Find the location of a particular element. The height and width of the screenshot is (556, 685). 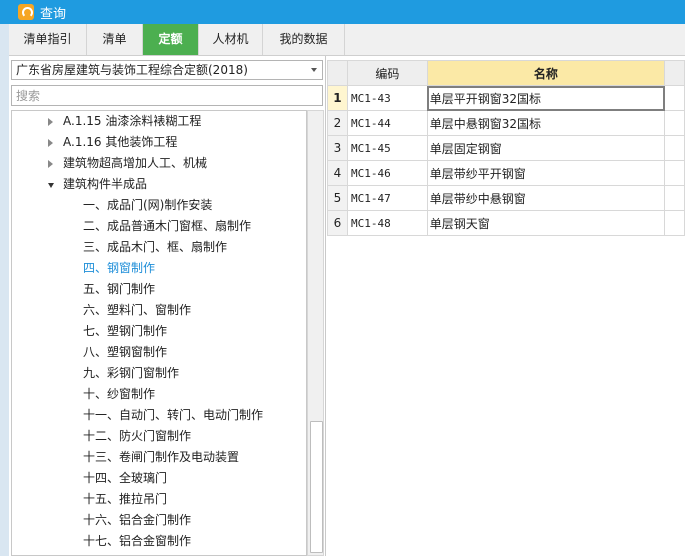

table-row: 5 MC1-47 单层带纱中悬钢窗 is located at coordinates (506, 198).